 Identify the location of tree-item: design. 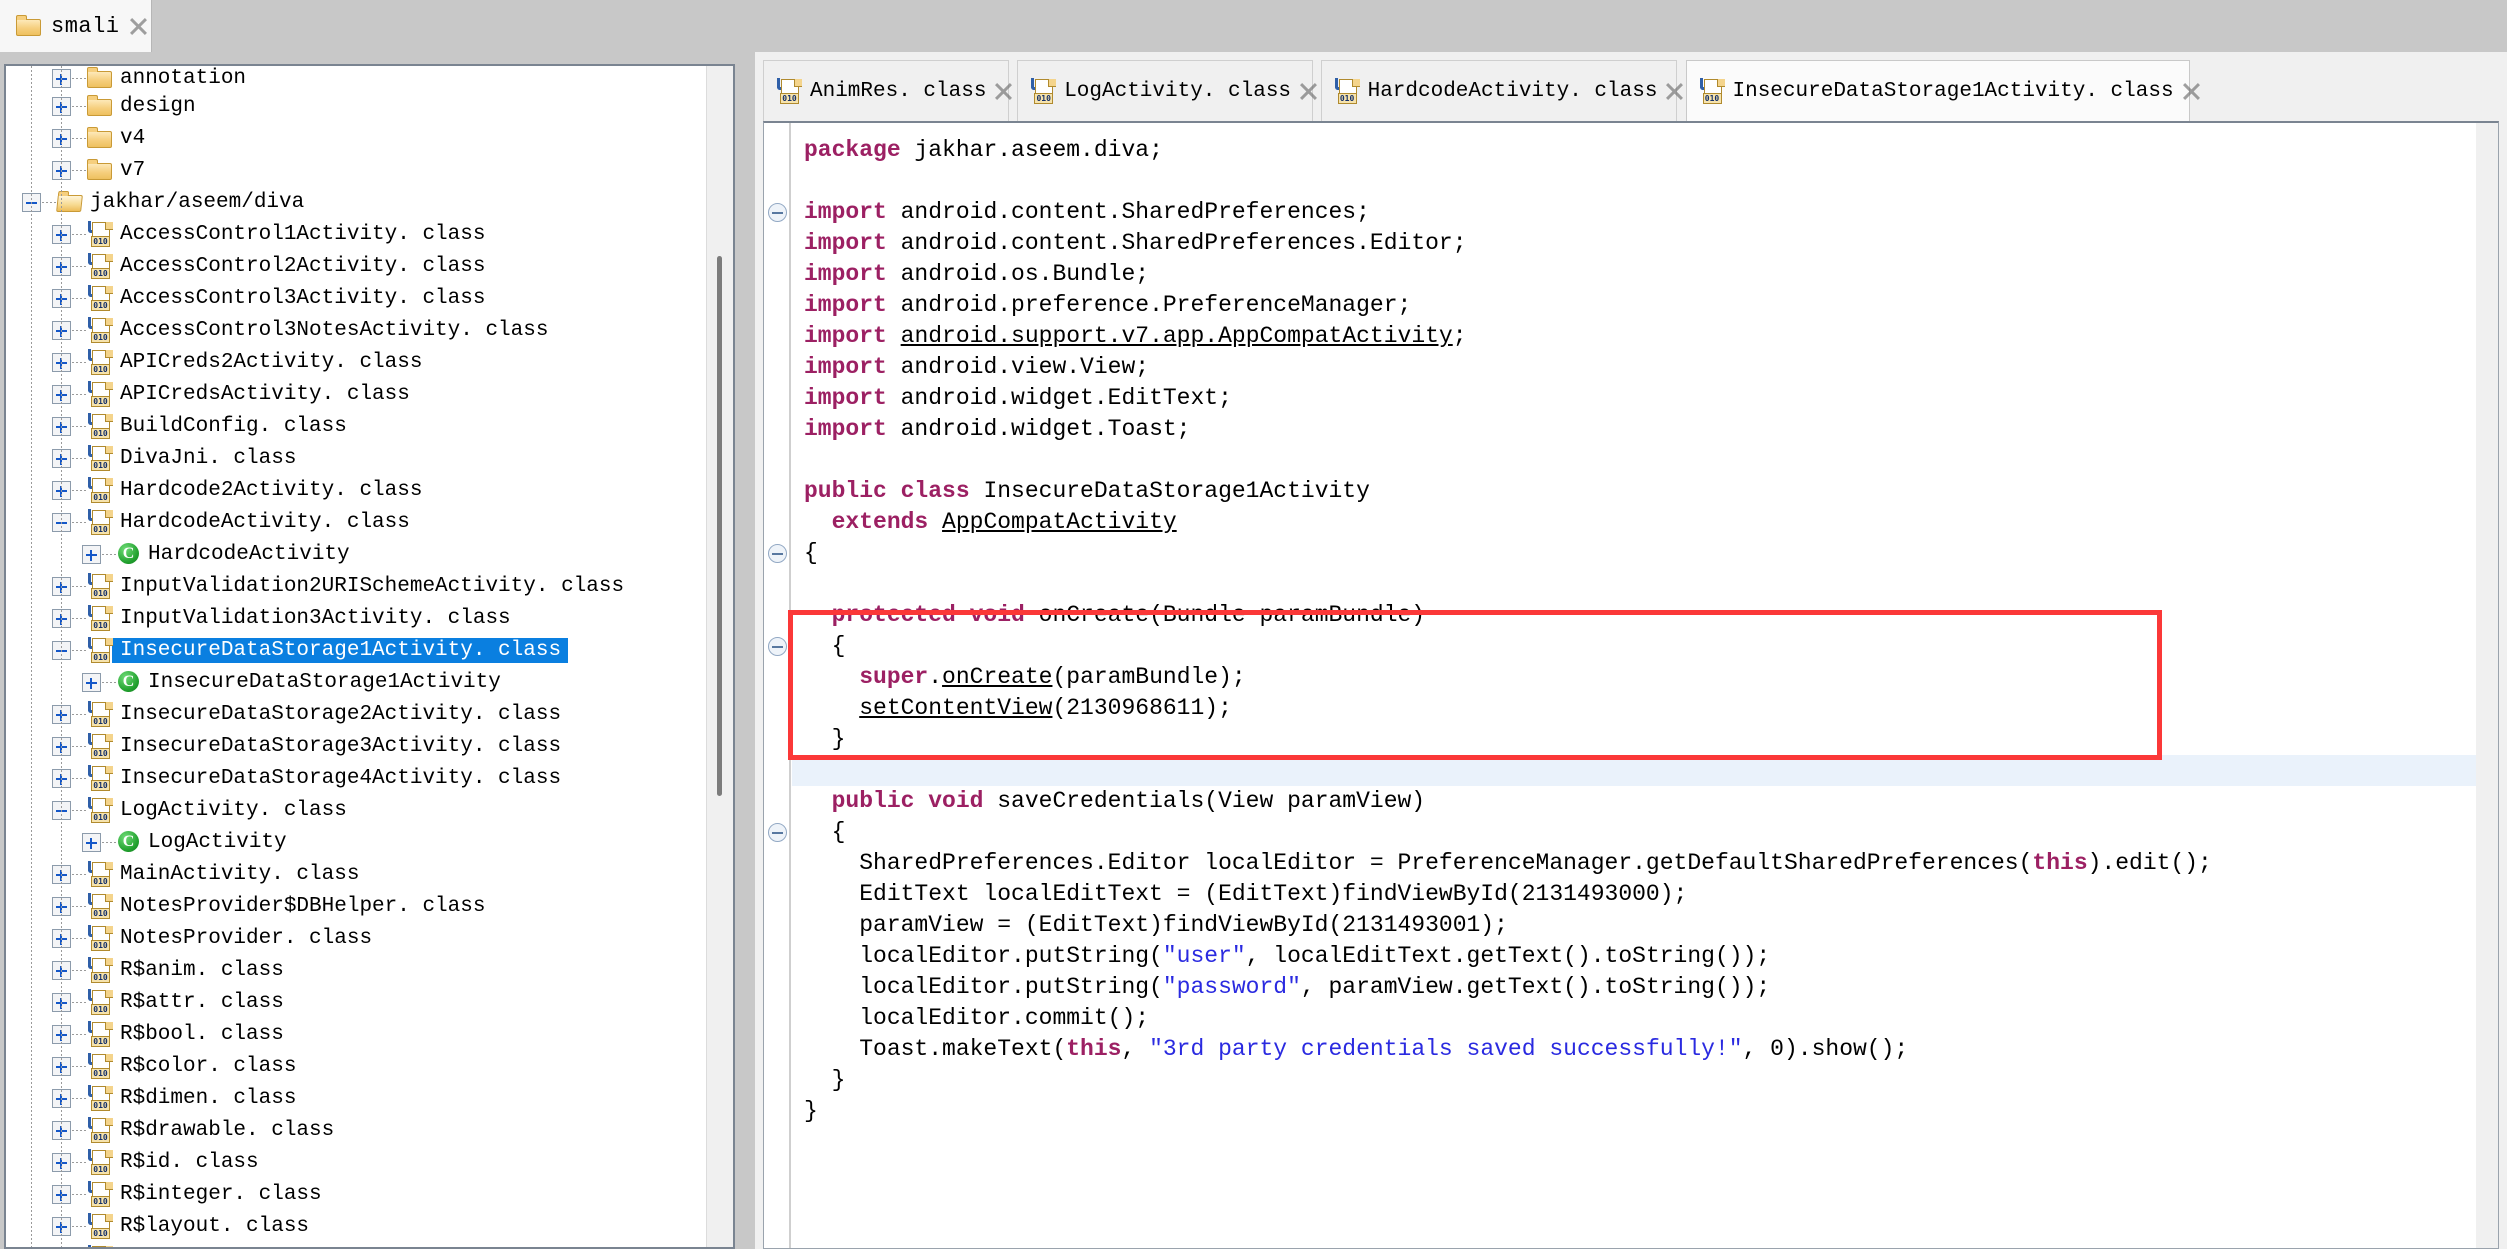
(356, 106).